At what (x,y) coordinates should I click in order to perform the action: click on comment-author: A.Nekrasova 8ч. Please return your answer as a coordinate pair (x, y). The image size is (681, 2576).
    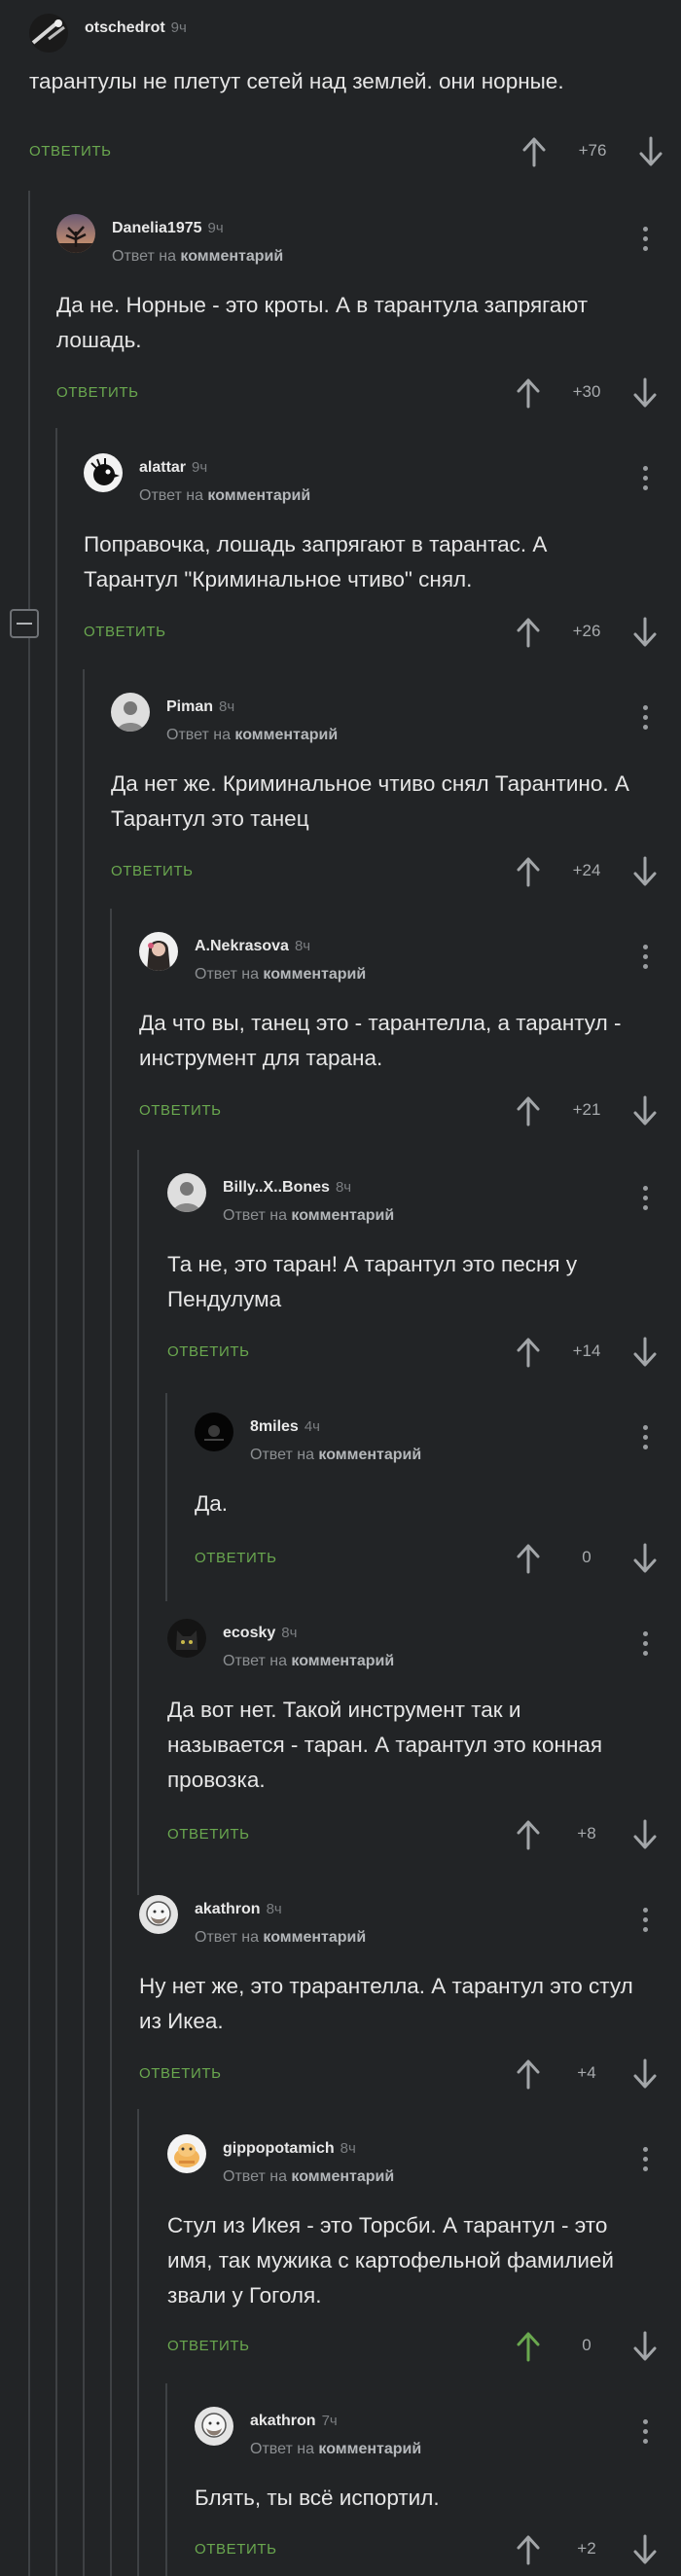
    Looking at the image, I should click on (252, 946).